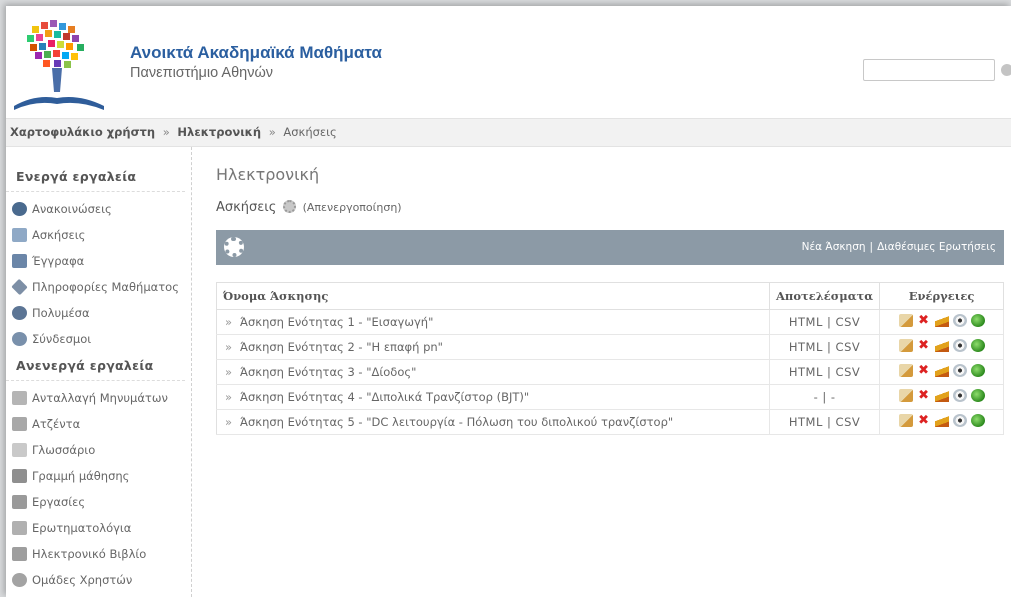  Describe the element at coordinates (19, 339) in the screenshot. I see `links-icon` at that location.